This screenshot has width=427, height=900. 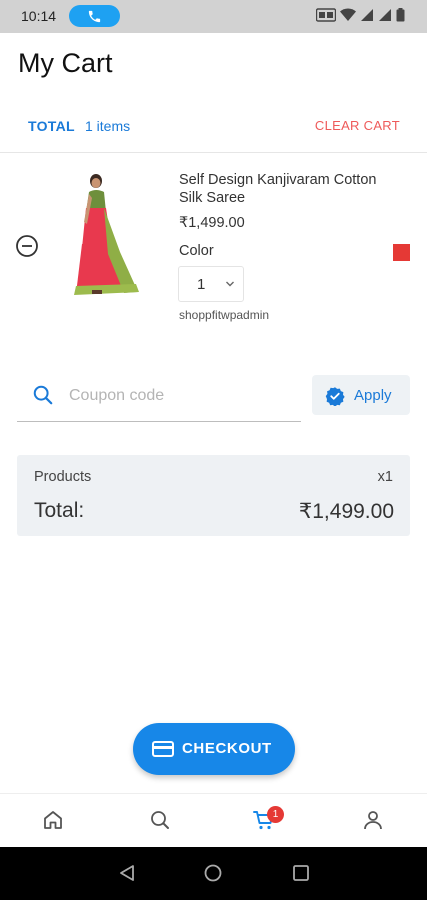 What do you see at coordinates (357, 125) in the screenshot?
I see `clear-cart-button: CLEAR CART` at bounding box center [357, 125].